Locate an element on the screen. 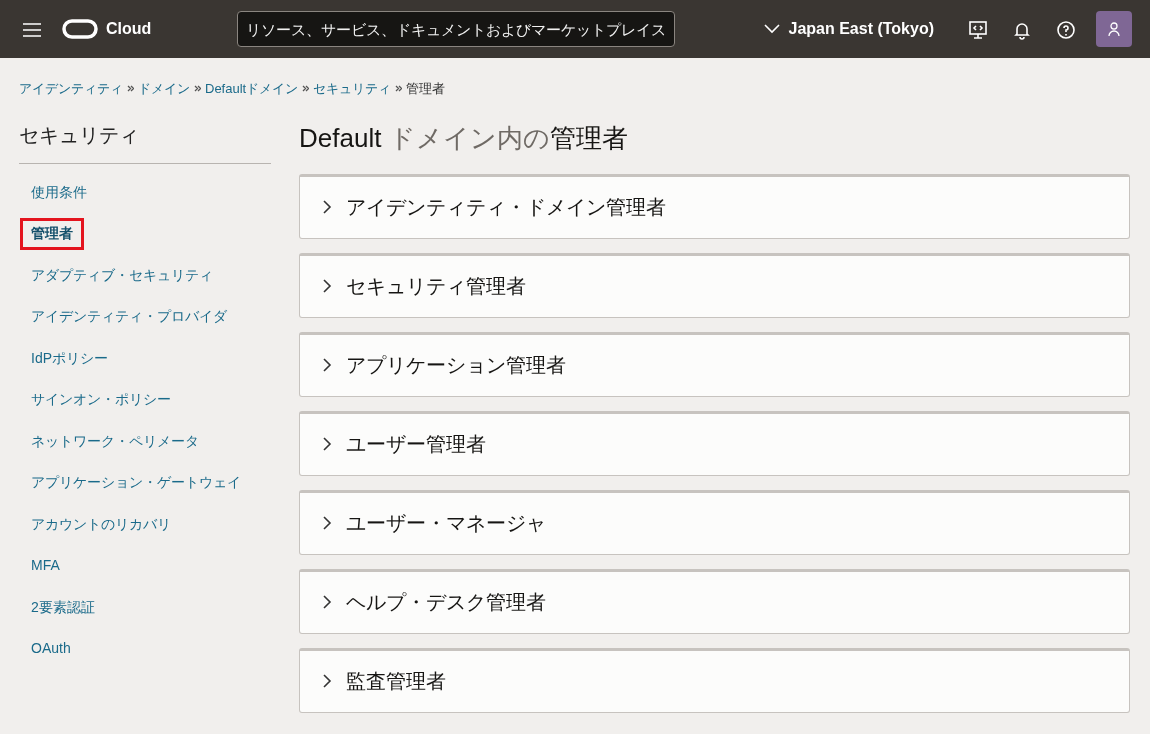 Image resolution: width=1150 pixels, height=734 pixels. breadcrumb-link: セキュリティ is located at coordinates (352, 89).